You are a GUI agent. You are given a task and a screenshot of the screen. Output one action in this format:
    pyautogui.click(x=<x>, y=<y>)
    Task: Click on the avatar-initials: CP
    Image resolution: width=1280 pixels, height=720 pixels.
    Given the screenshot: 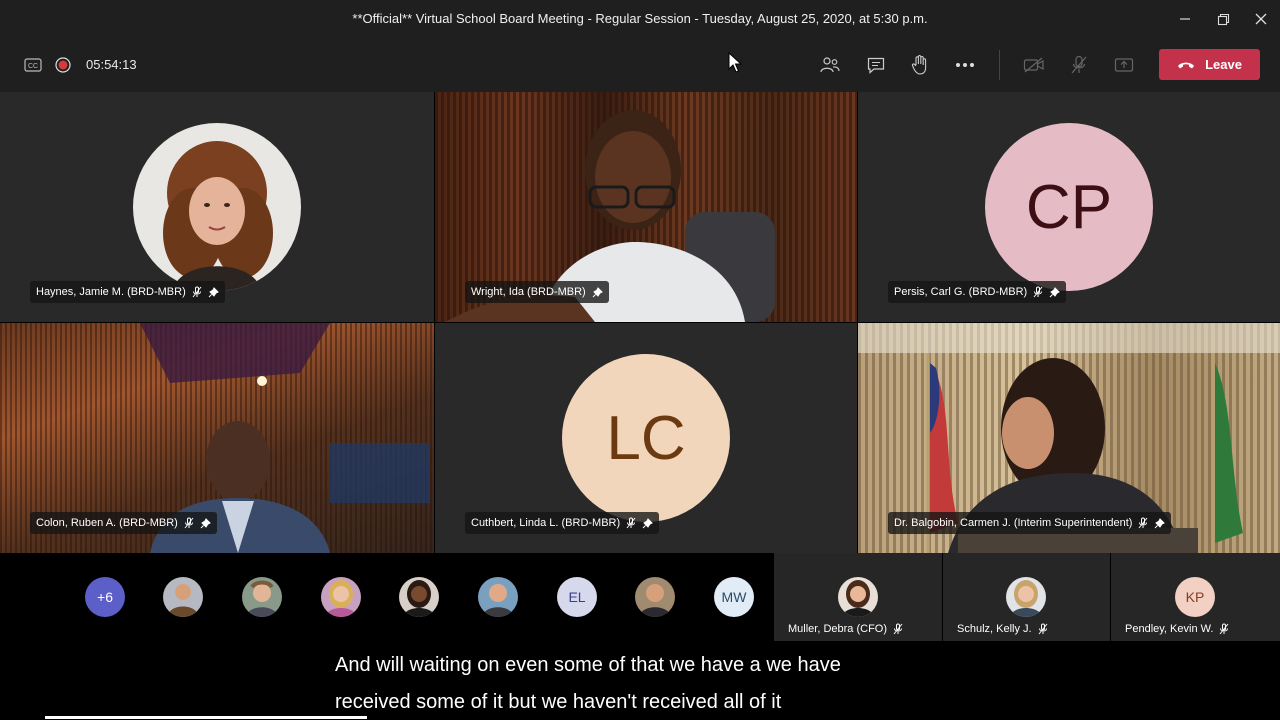 What is the action you would take?
    pyautogui.click(x=1069, y=207)
    